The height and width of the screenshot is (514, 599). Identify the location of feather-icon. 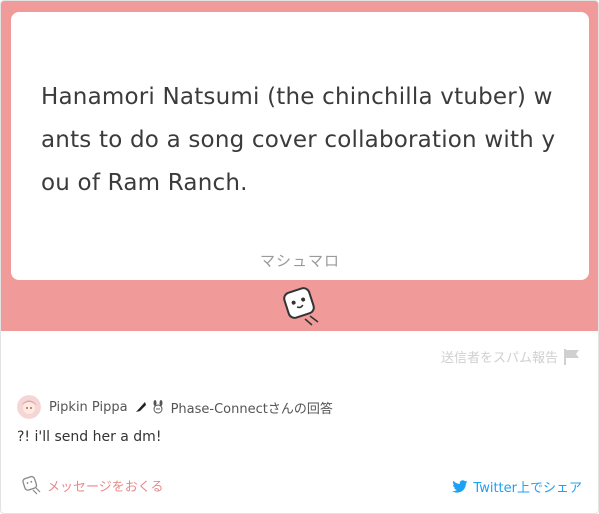
(140, 407).